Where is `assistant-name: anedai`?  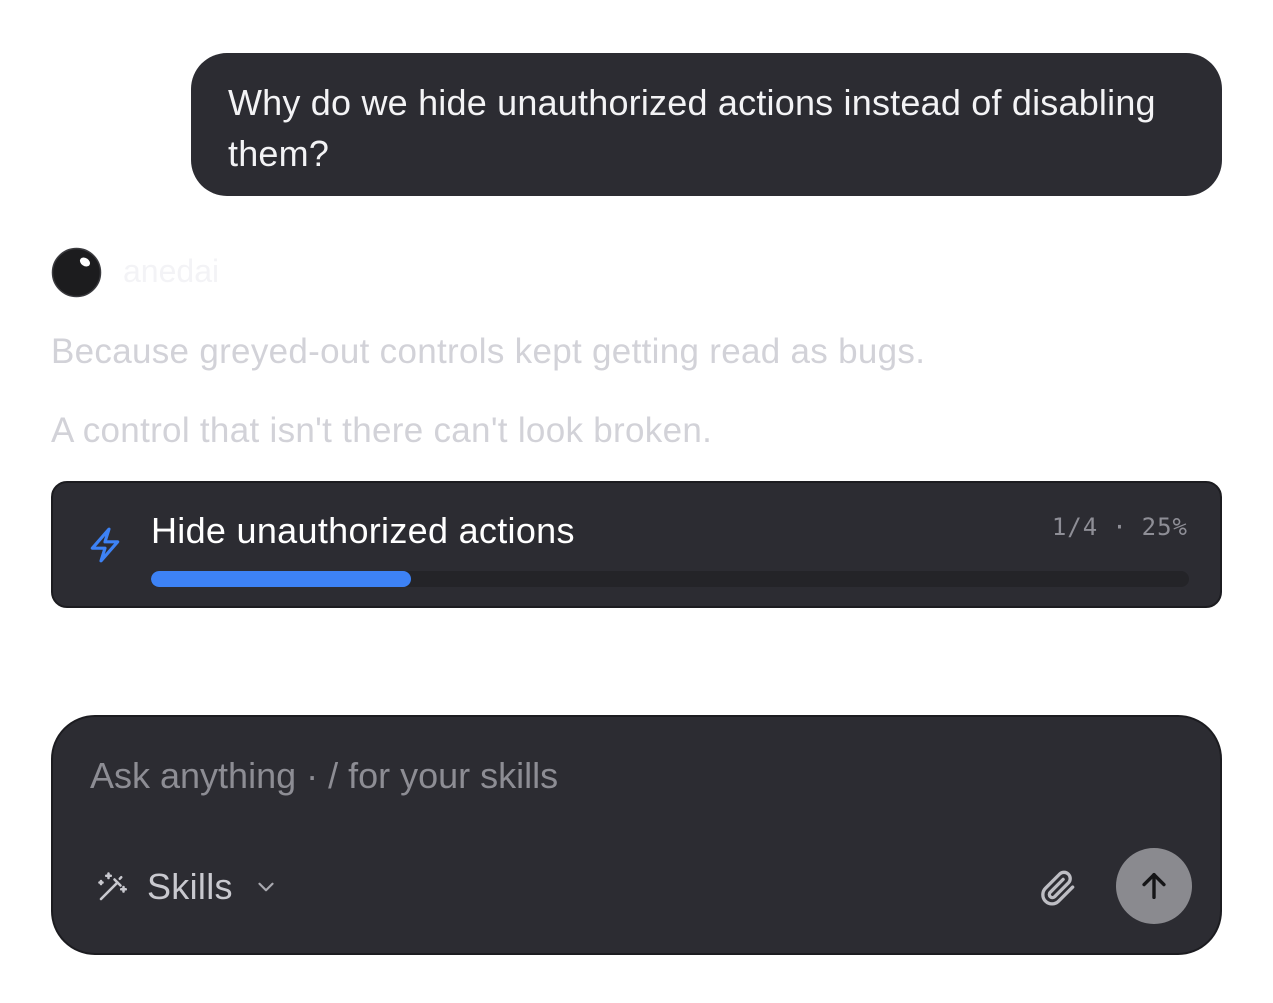
assistant-name: anedai is located at coordinates (171, 271).